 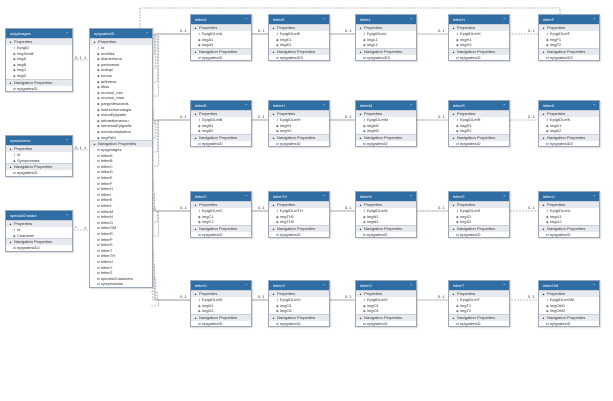 What do you see at coordinates (39, 140) in the screenshot?
I see `entity-header: symptomes ⌃` at bounding box center [39, 140].